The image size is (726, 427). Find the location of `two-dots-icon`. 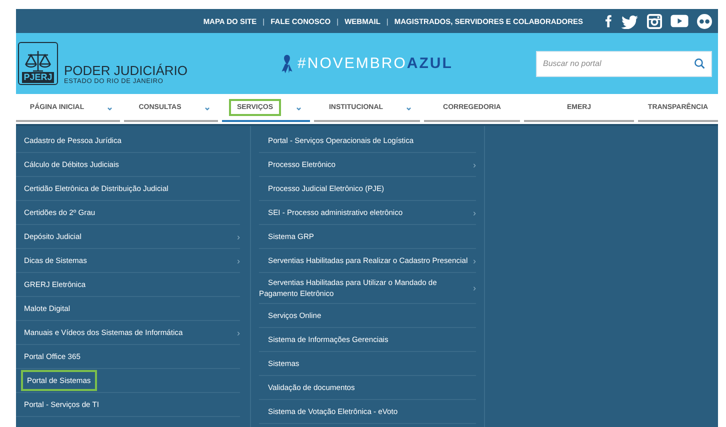

two-dots-icon is located at coordinates (704, 21).